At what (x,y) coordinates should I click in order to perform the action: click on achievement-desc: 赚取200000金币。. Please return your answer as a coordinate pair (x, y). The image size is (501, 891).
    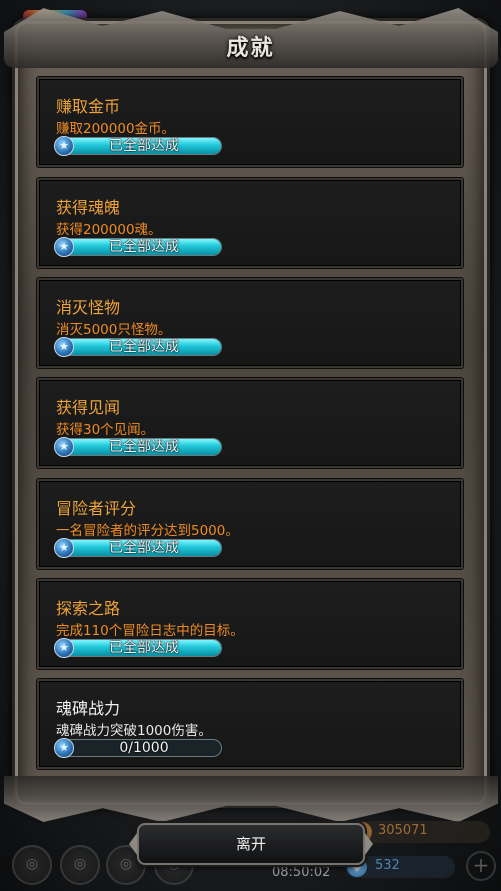
    Looking at the image, I should click on (116, 129).